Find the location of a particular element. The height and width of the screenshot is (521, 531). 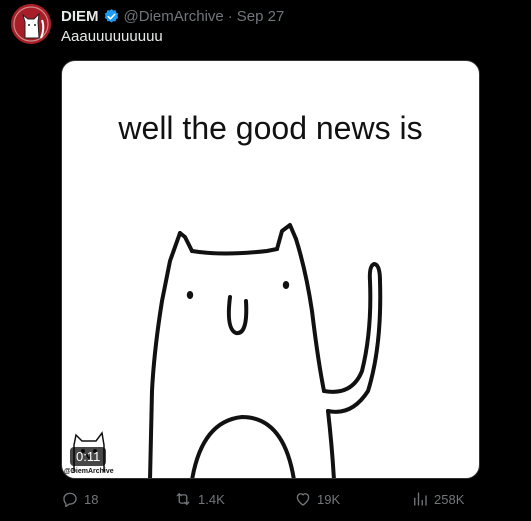

like-button: 19K is located at coordinates (317, 499).